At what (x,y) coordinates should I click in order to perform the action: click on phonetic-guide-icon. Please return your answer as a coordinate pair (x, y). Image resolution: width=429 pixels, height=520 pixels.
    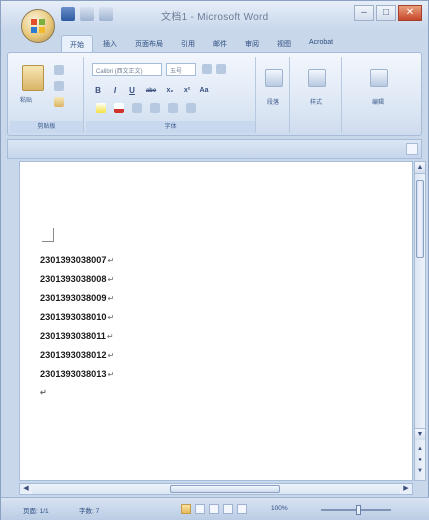
    Looking at the image, I should click on (173, 108).